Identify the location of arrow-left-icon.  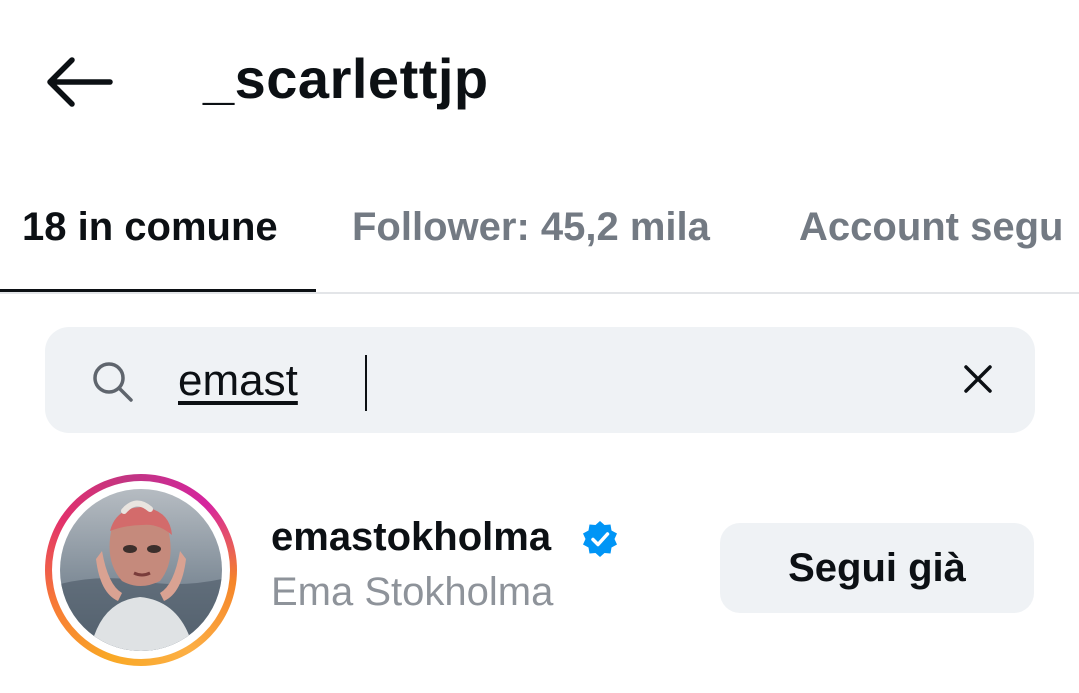
(80, 82).